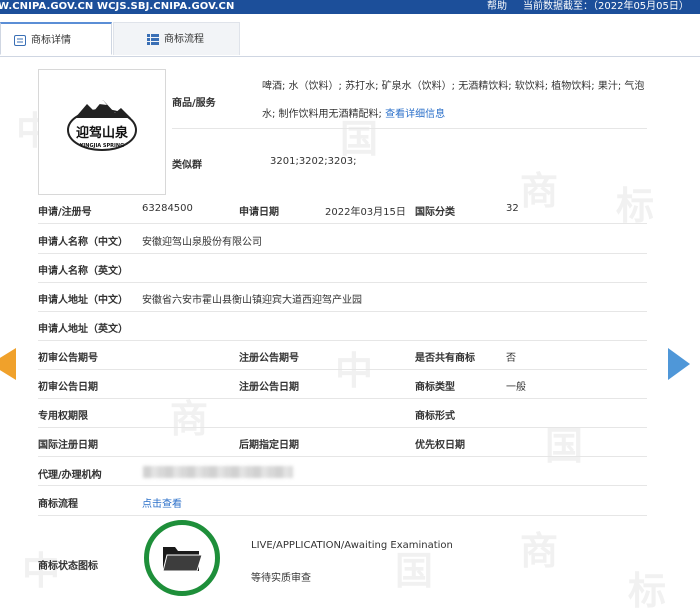  I want to click on intl-class-value: 32, so click(512, 208).